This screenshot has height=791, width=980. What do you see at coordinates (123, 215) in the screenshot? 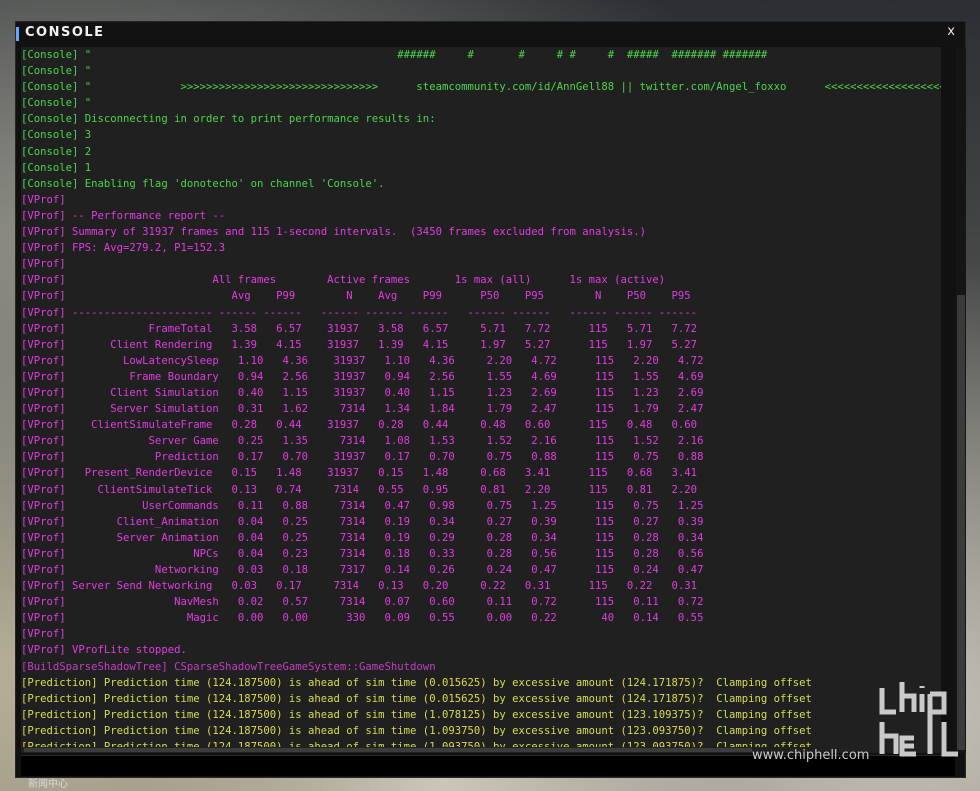
I see `console-line: [VProf] -- Performance report --` at bounding box center [123, 215].